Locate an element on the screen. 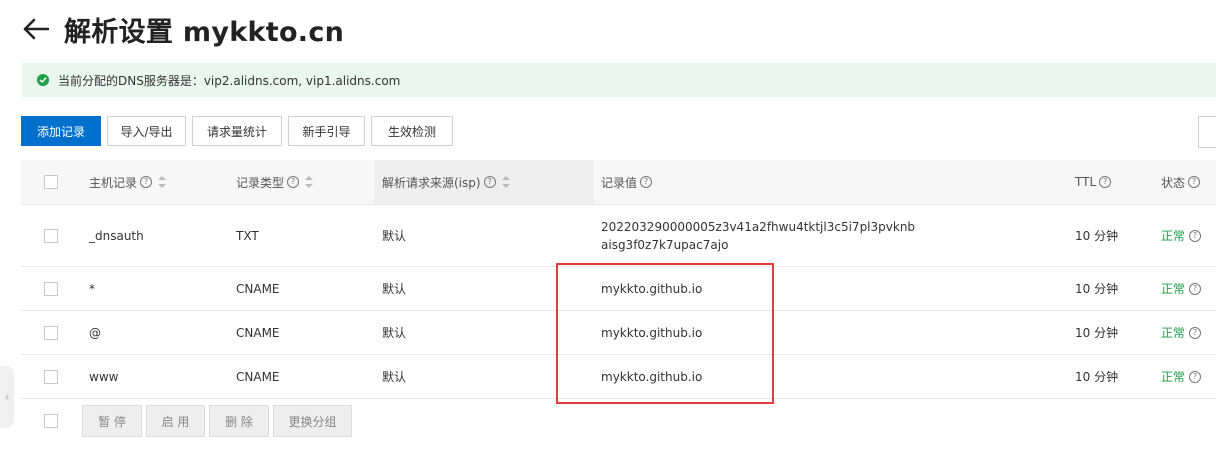  pause-button: 暂 停 is located at coordinates (112, 421).